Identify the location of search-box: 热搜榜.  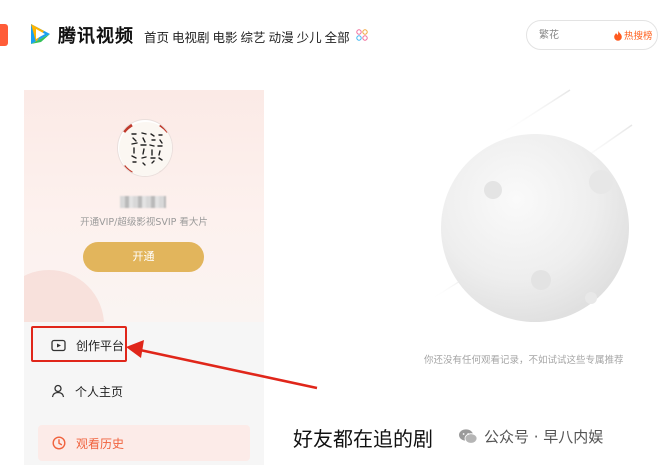
(592, 35).